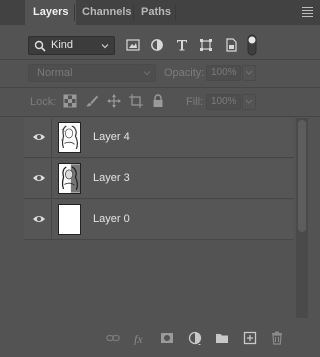 Image resolution: width=320 pixels, height=357 pixels. What do you see at coordinates (222, 338) in the screenshot?
I see `new-group-folder-icon` at bounding box center [222, 338].